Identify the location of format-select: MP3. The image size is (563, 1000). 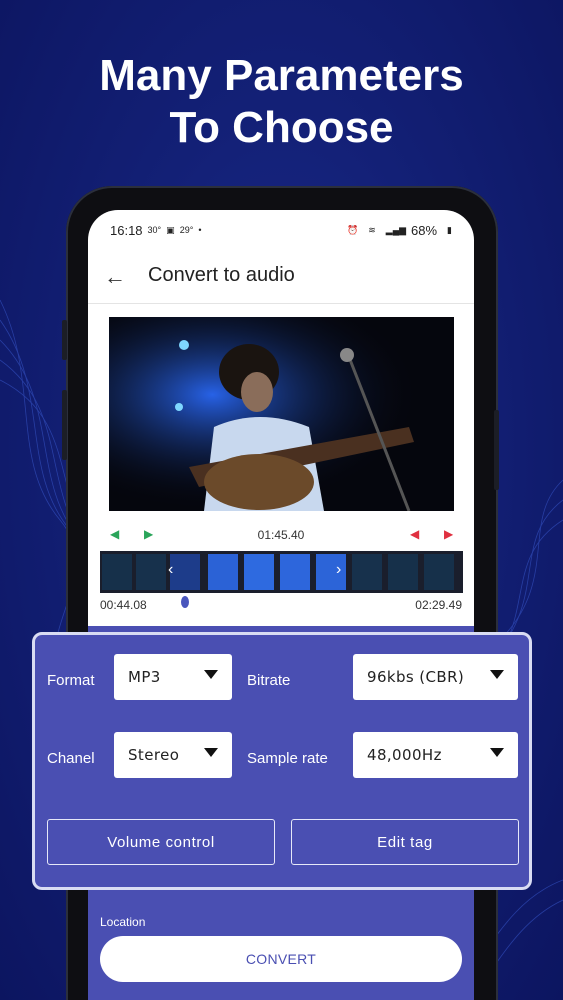
(173, 677).